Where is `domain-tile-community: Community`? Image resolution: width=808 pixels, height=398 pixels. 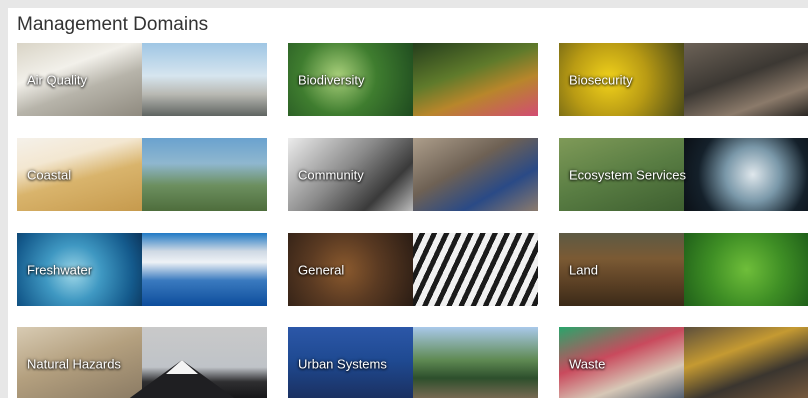 domain-tile-community: Community is located at coordinates (413, 174).